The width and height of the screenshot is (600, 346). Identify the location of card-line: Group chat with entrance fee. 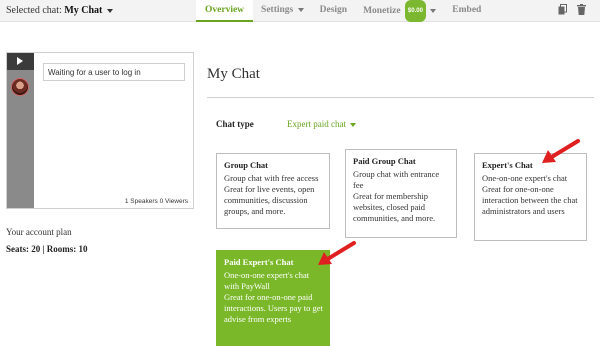
(396, 179).